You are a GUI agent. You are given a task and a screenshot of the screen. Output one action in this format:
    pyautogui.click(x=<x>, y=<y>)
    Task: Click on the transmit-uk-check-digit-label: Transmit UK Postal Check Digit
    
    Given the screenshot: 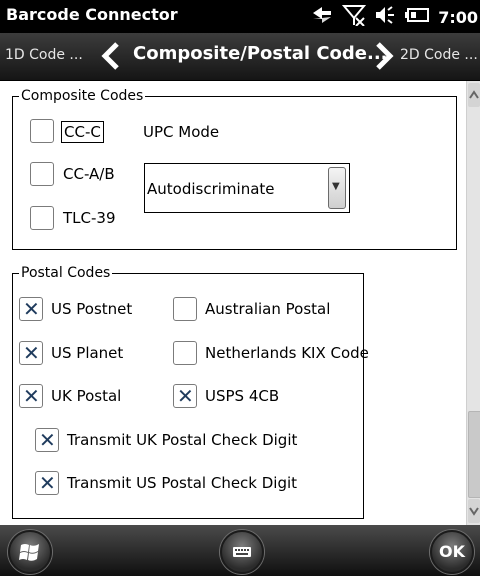 What is the action you would take?
    pyautogui.click(x=182, y=440)
    